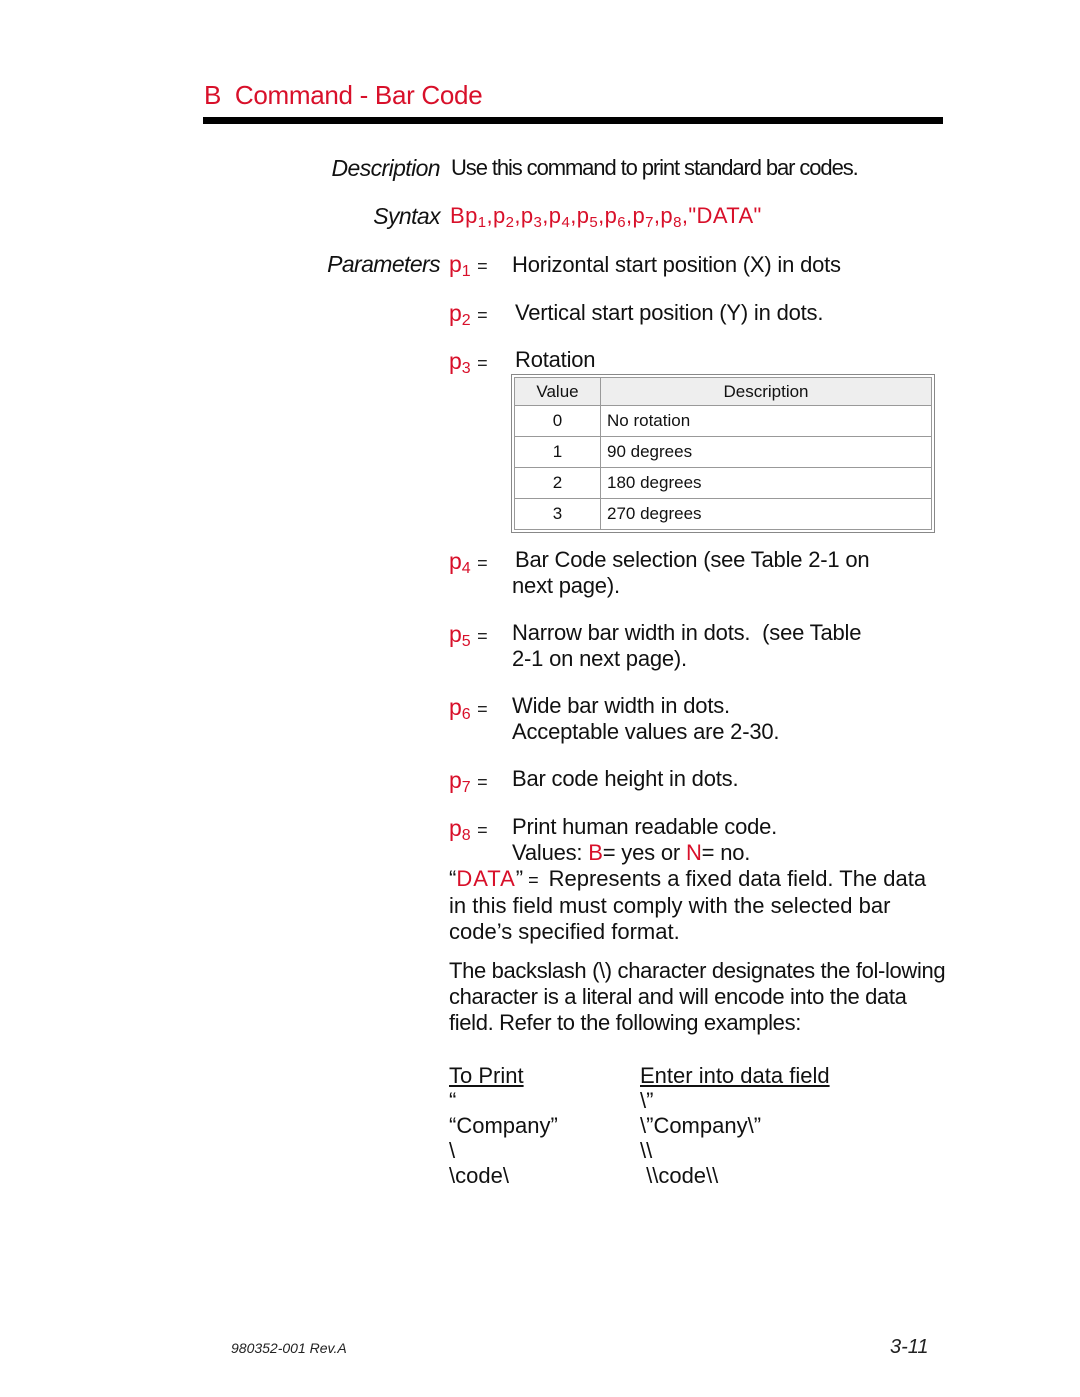 The height and width of the screenshot is (1397, 1080). I want to click on syntax-sub: 4, so click(566, 222).